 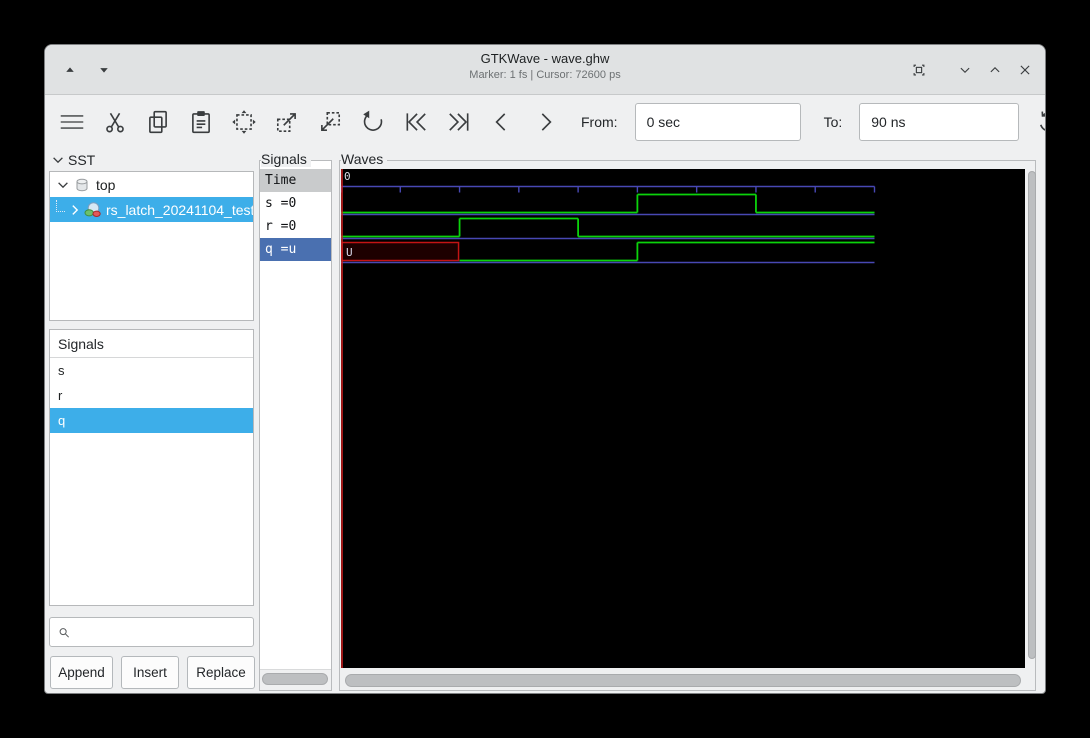 I want to click on step-left-icon, so click(x=502, y=122).